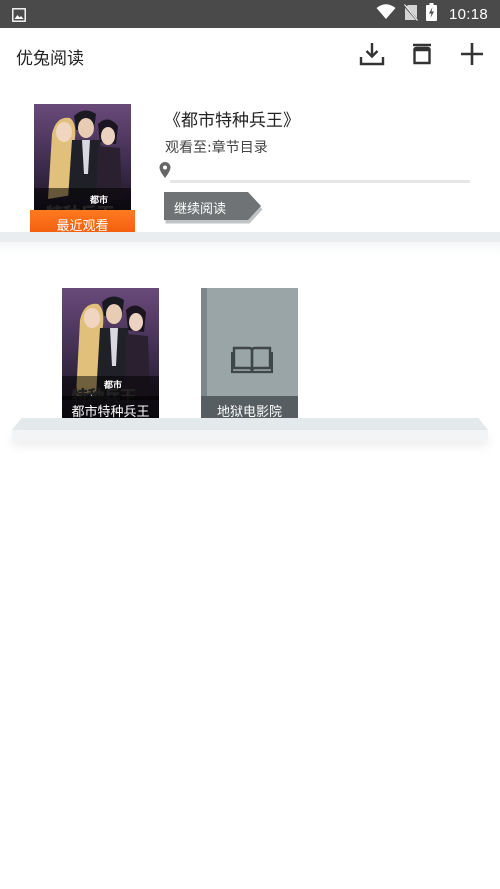 This screenshot has height=889, width=500. I want to click on download-icon, so click(372, 56).